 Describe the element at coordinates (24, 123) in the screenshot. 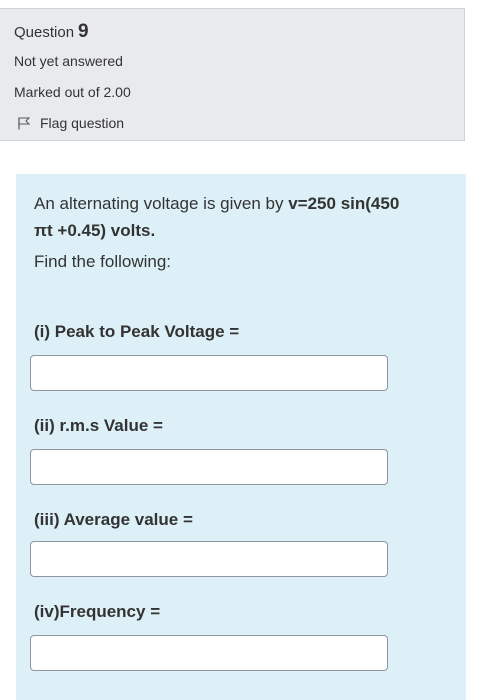

I see `flag-icon` at that location.